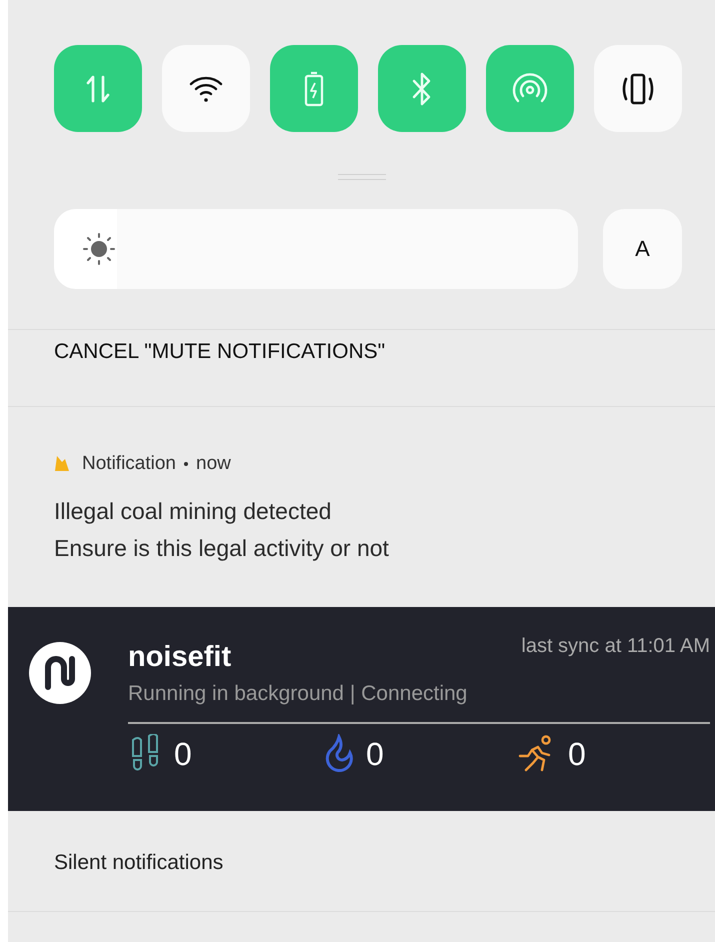 The width and height of the screenshot is (715, 942). What do you see at coordinates (316, 249) in the screenshot?
I see `brightness-slider` at bounding box center [316, 249].